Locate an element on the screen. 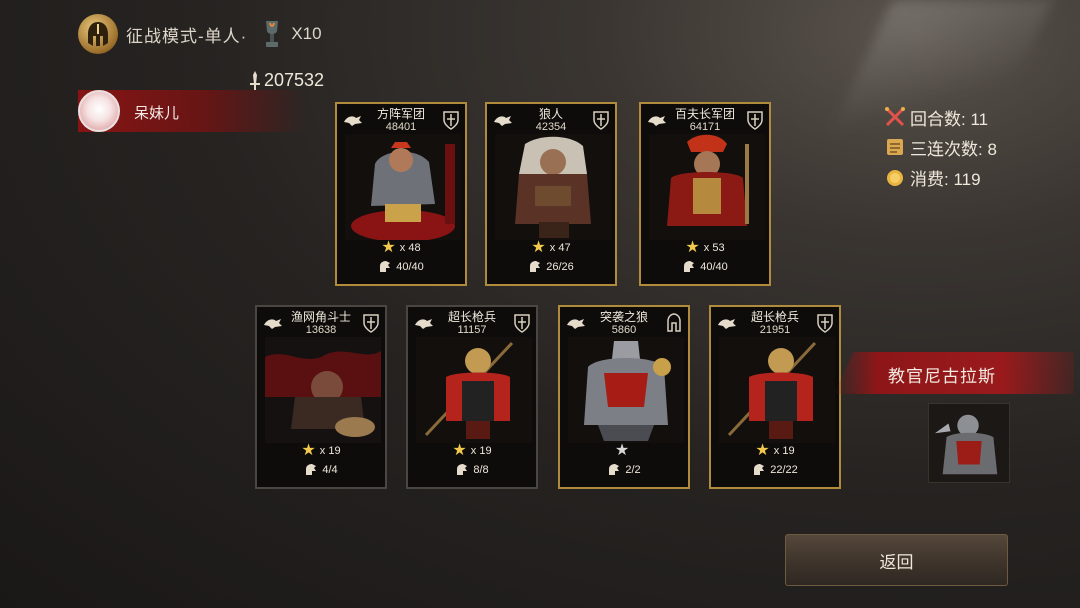 The image size is (1080, 608). unit-name: 渔网角斗士 is located at coordinates (320, 317).